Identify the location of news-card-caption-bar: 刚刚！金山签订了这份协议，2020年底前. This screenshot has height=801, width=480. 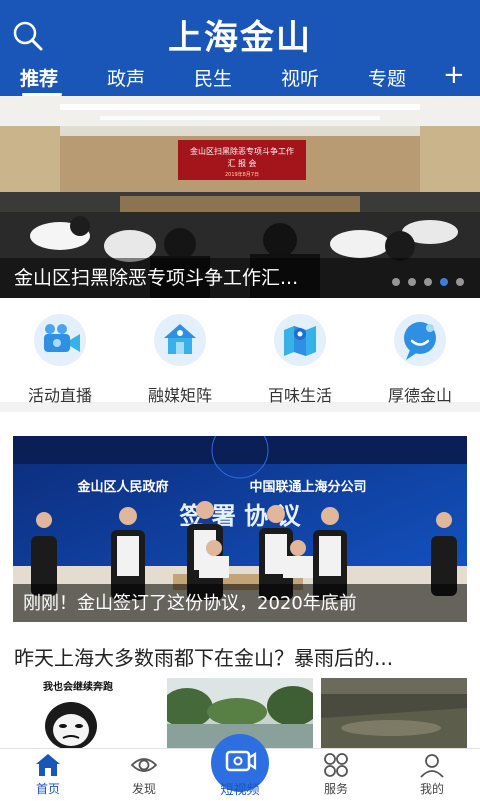
(240, 603).